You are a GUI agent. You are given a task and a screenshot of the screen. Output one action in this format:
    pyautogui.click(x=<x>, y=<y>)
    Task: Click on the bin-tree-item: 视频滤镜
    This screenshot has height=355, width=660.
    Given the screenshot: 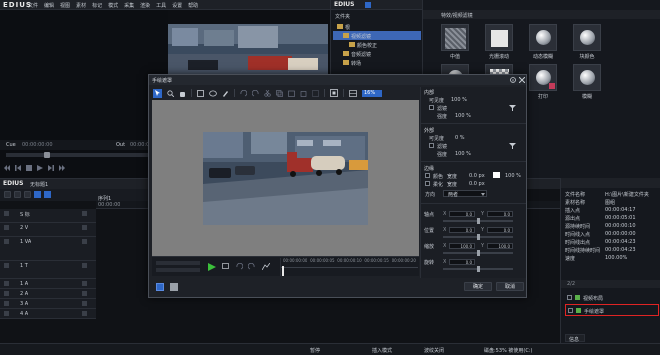 What is the action you would take?
    pyautogui.click(x=377, y=35)
    